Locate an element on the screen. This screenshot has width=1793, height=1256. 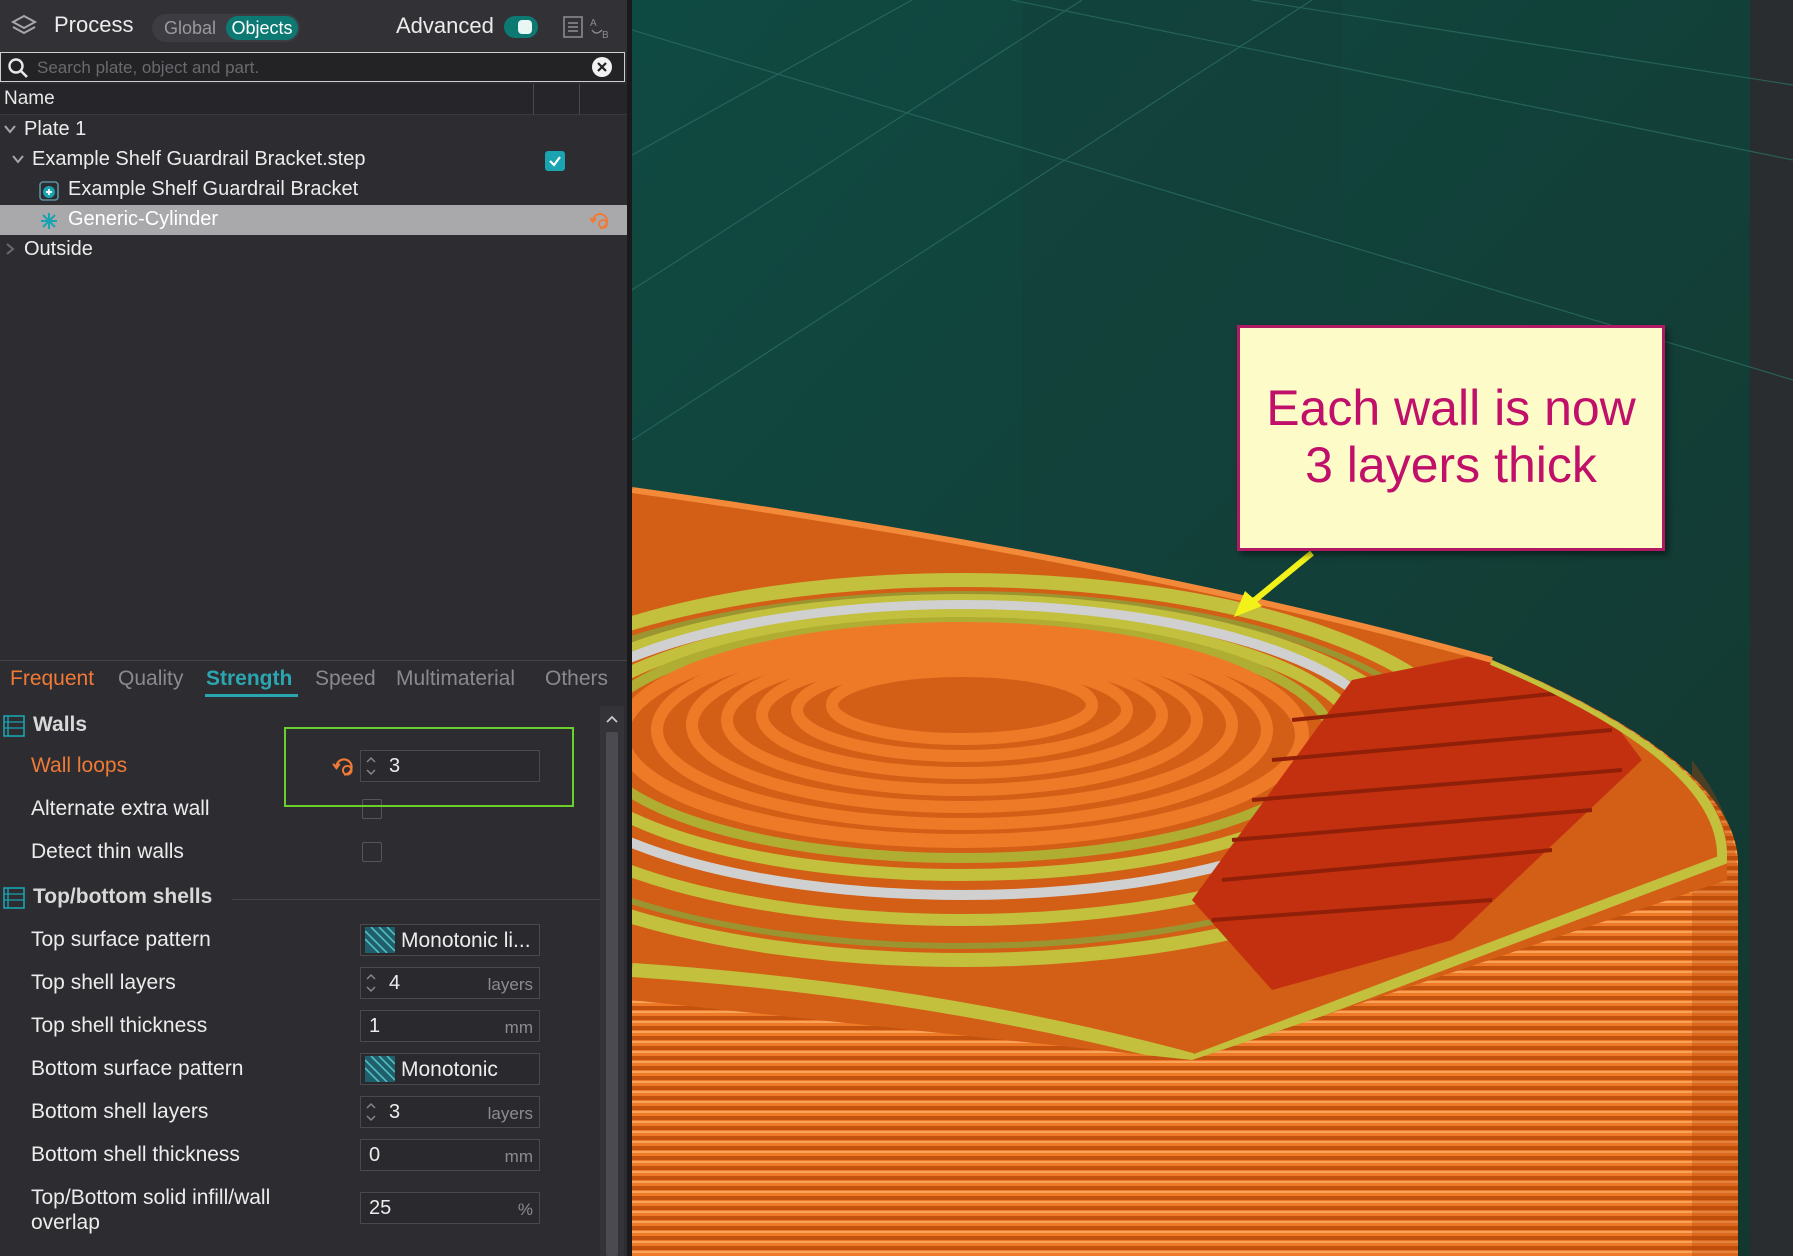
printable-checkbox is located at coordinates (555, 161).